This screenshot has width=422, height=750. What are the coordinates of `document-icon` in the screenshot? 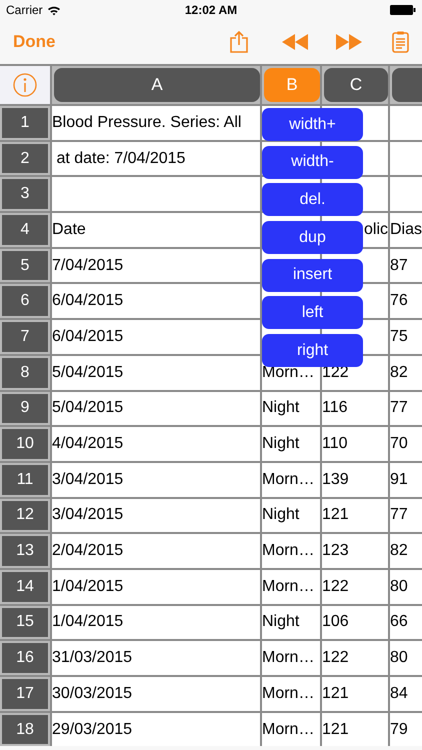 It's located at (400, 42).